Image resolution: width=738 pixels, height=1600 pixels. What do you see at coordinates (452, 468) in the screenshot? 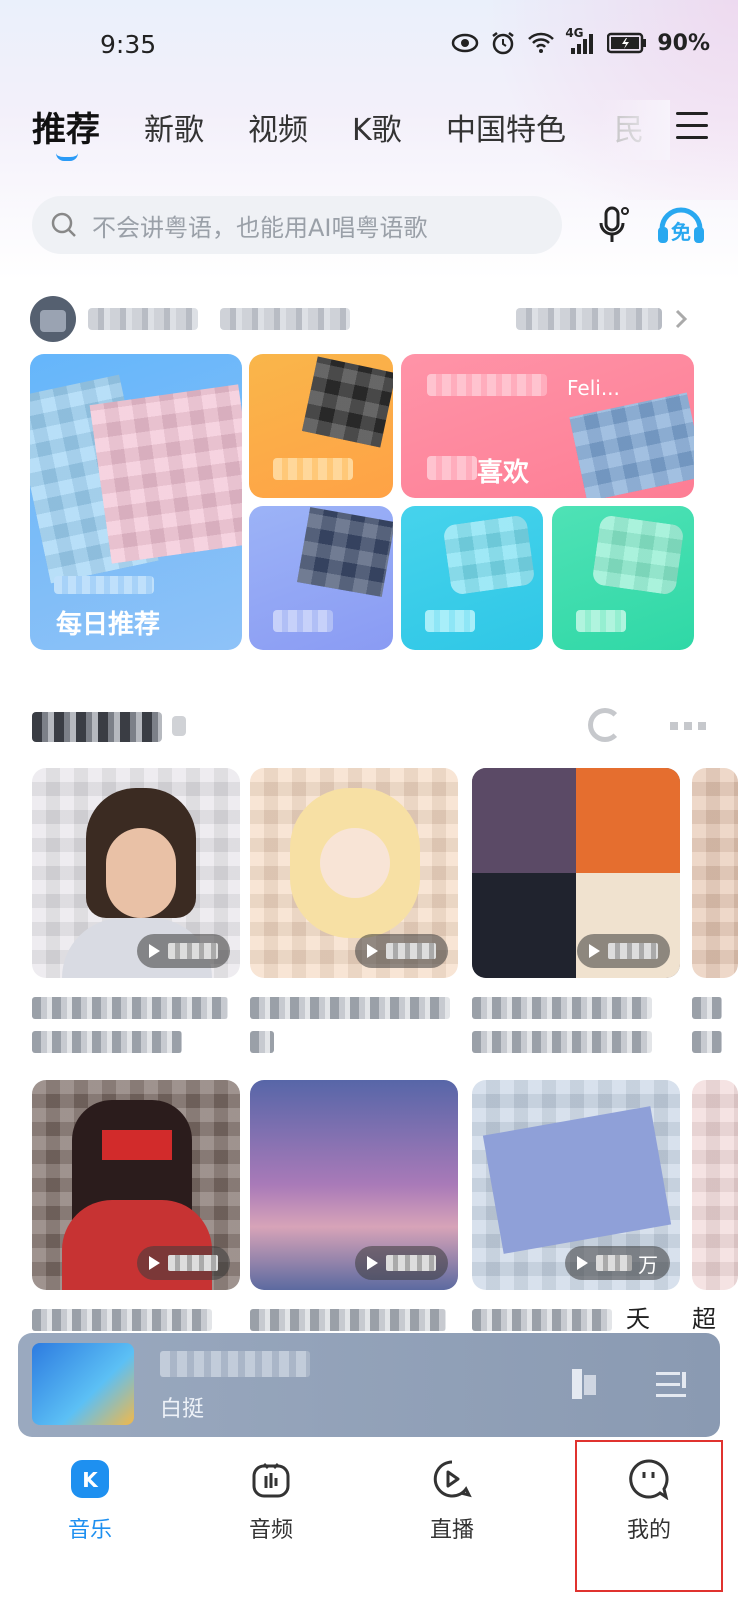
I see `blurred-prefix` at bounding box center [452, 468].